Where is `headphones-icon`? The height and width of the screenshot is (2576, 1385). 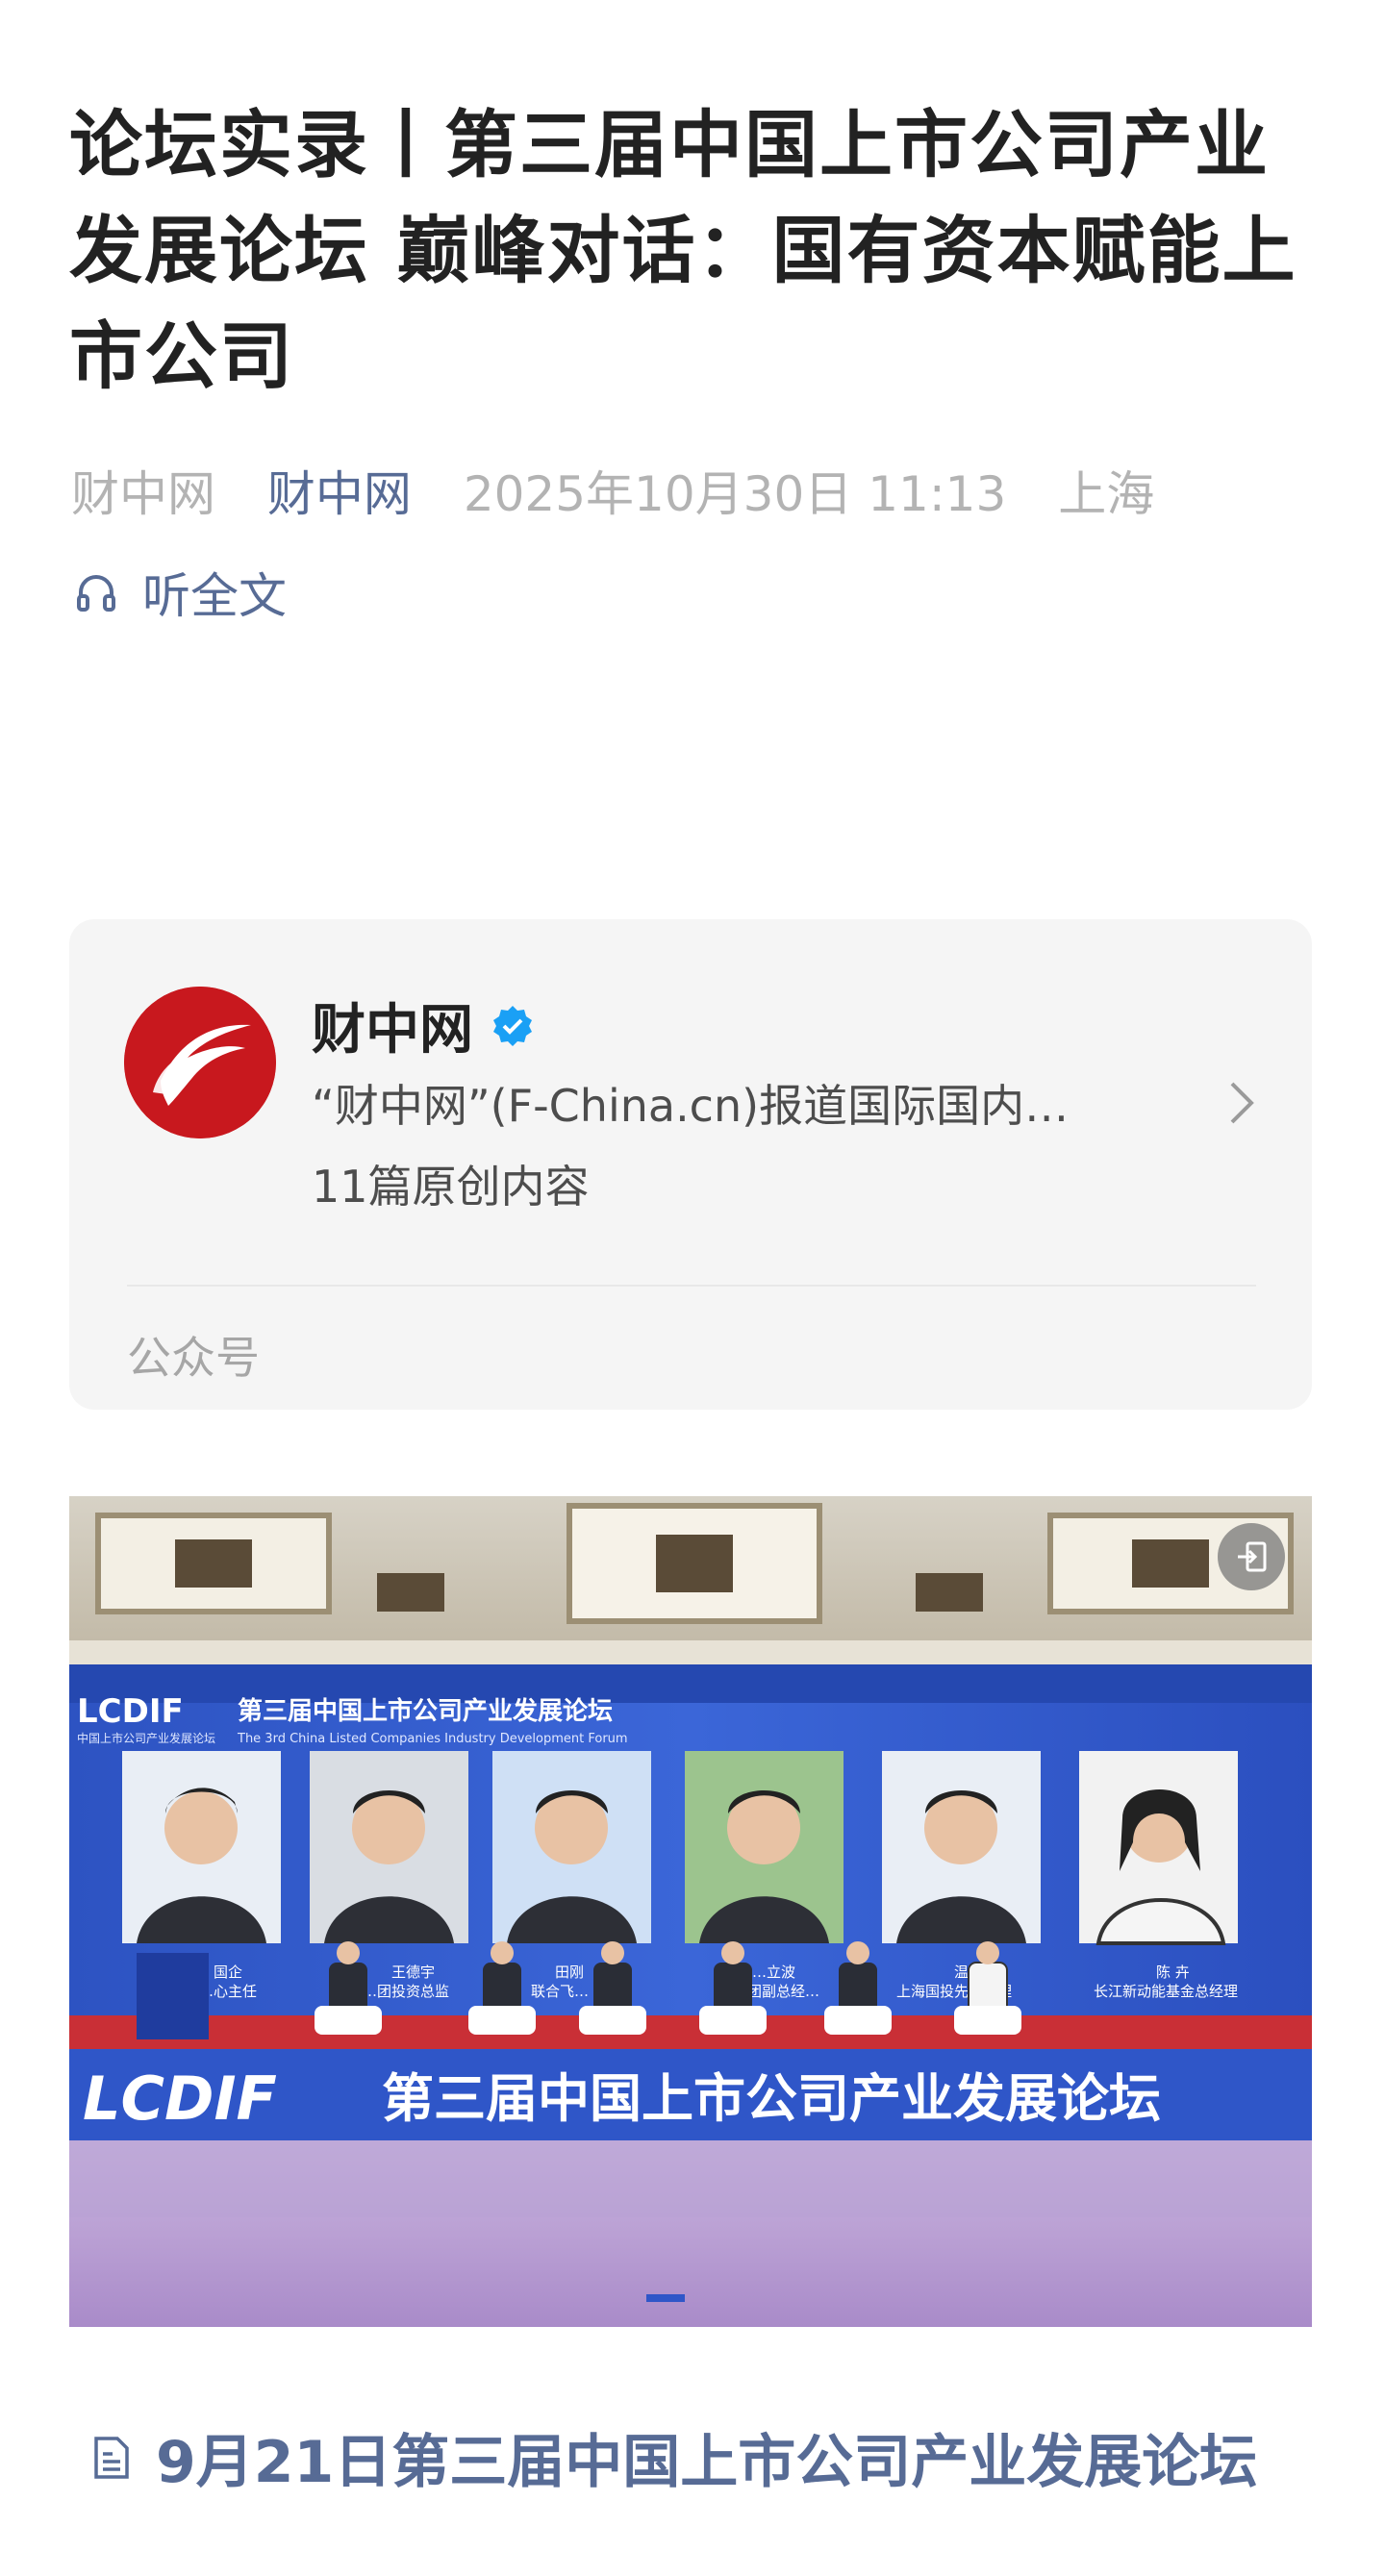
headphones-icon is located at coordinates (96, 593).